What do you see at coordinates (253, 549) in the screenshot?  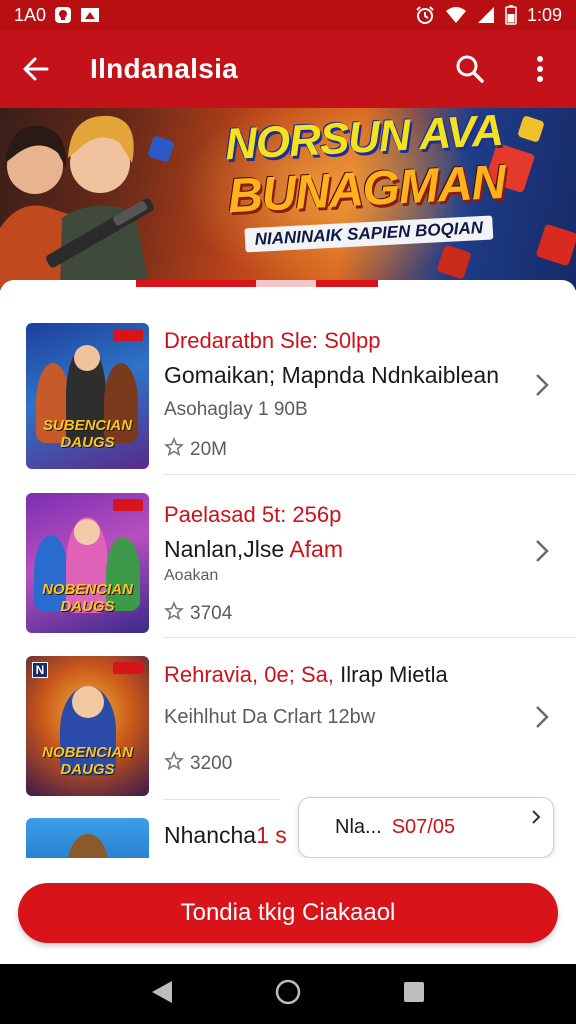 I see `item-subtitle: Nanlan,Jlse Afam` at bounding box center [253, 549].